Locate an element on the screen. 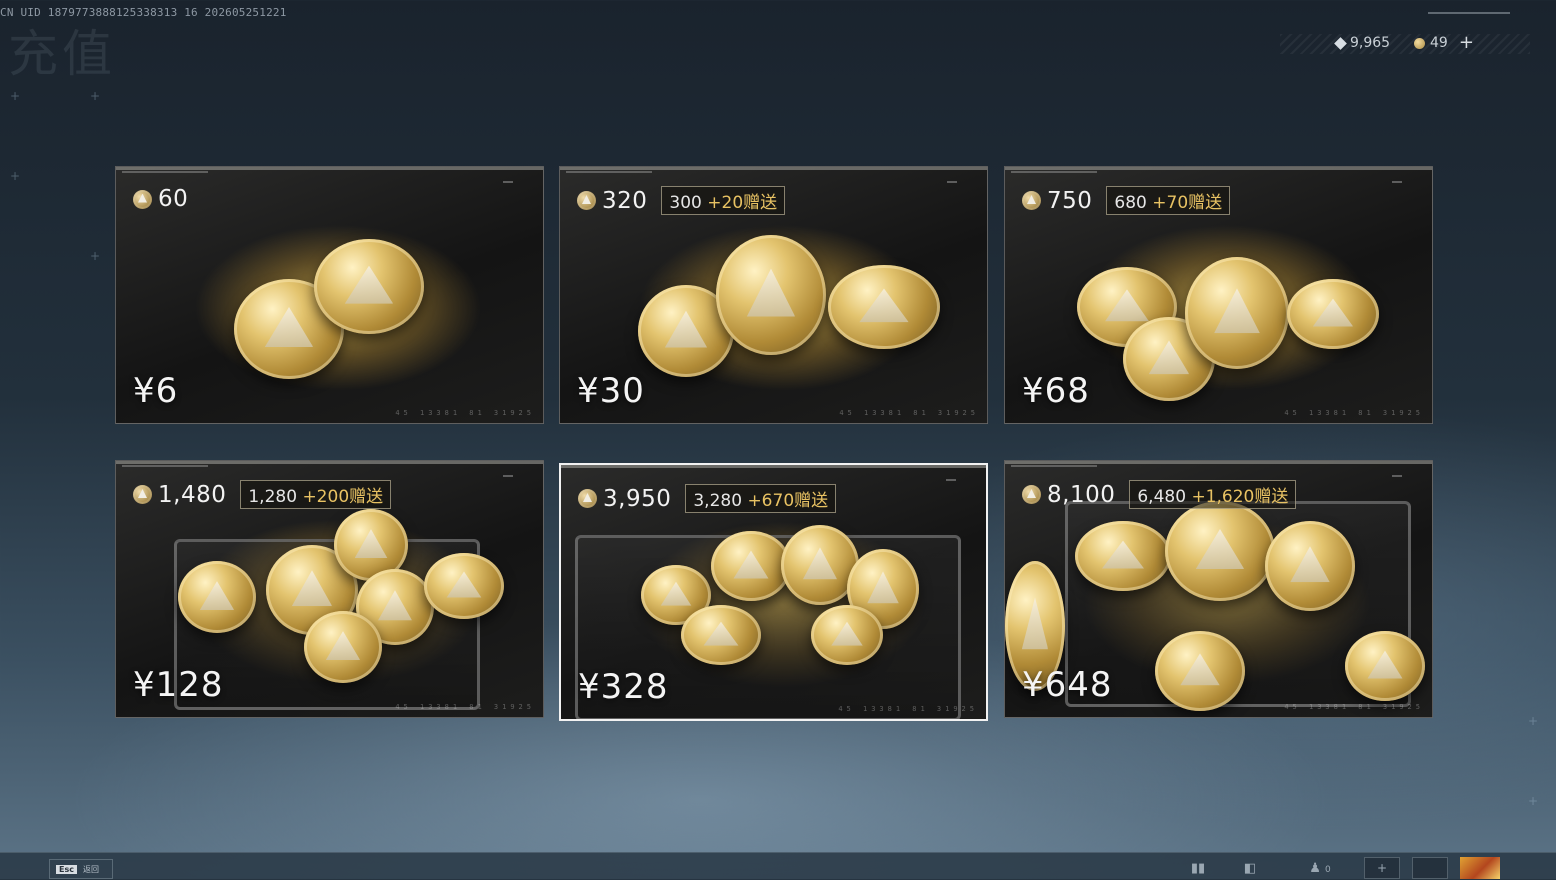  stats-icon: ▮▮ is located at coordinates (1198, 869).